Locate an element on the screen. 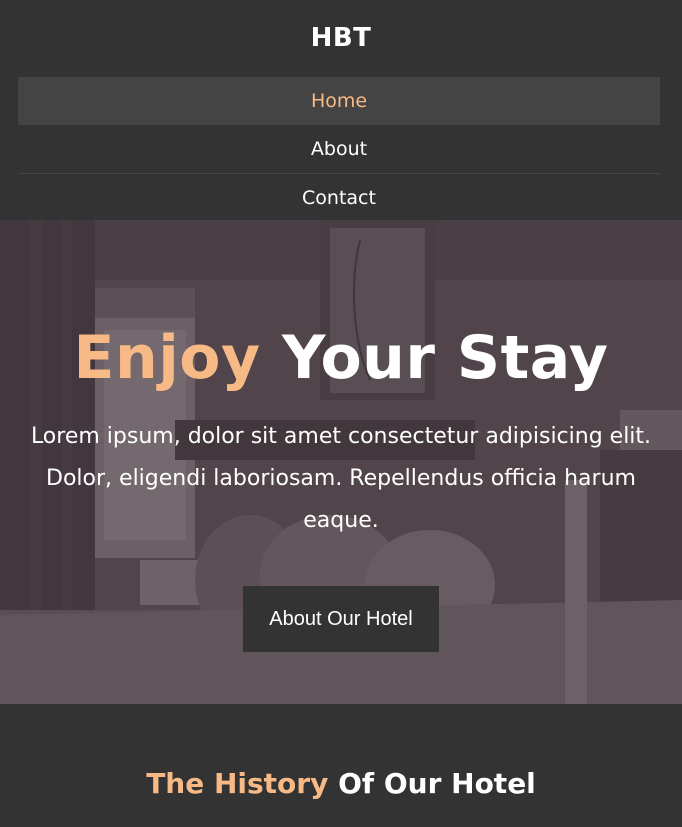 This screenshot has height=827, width=682. history-title-accent: The History is located at coordinates (237, 783).